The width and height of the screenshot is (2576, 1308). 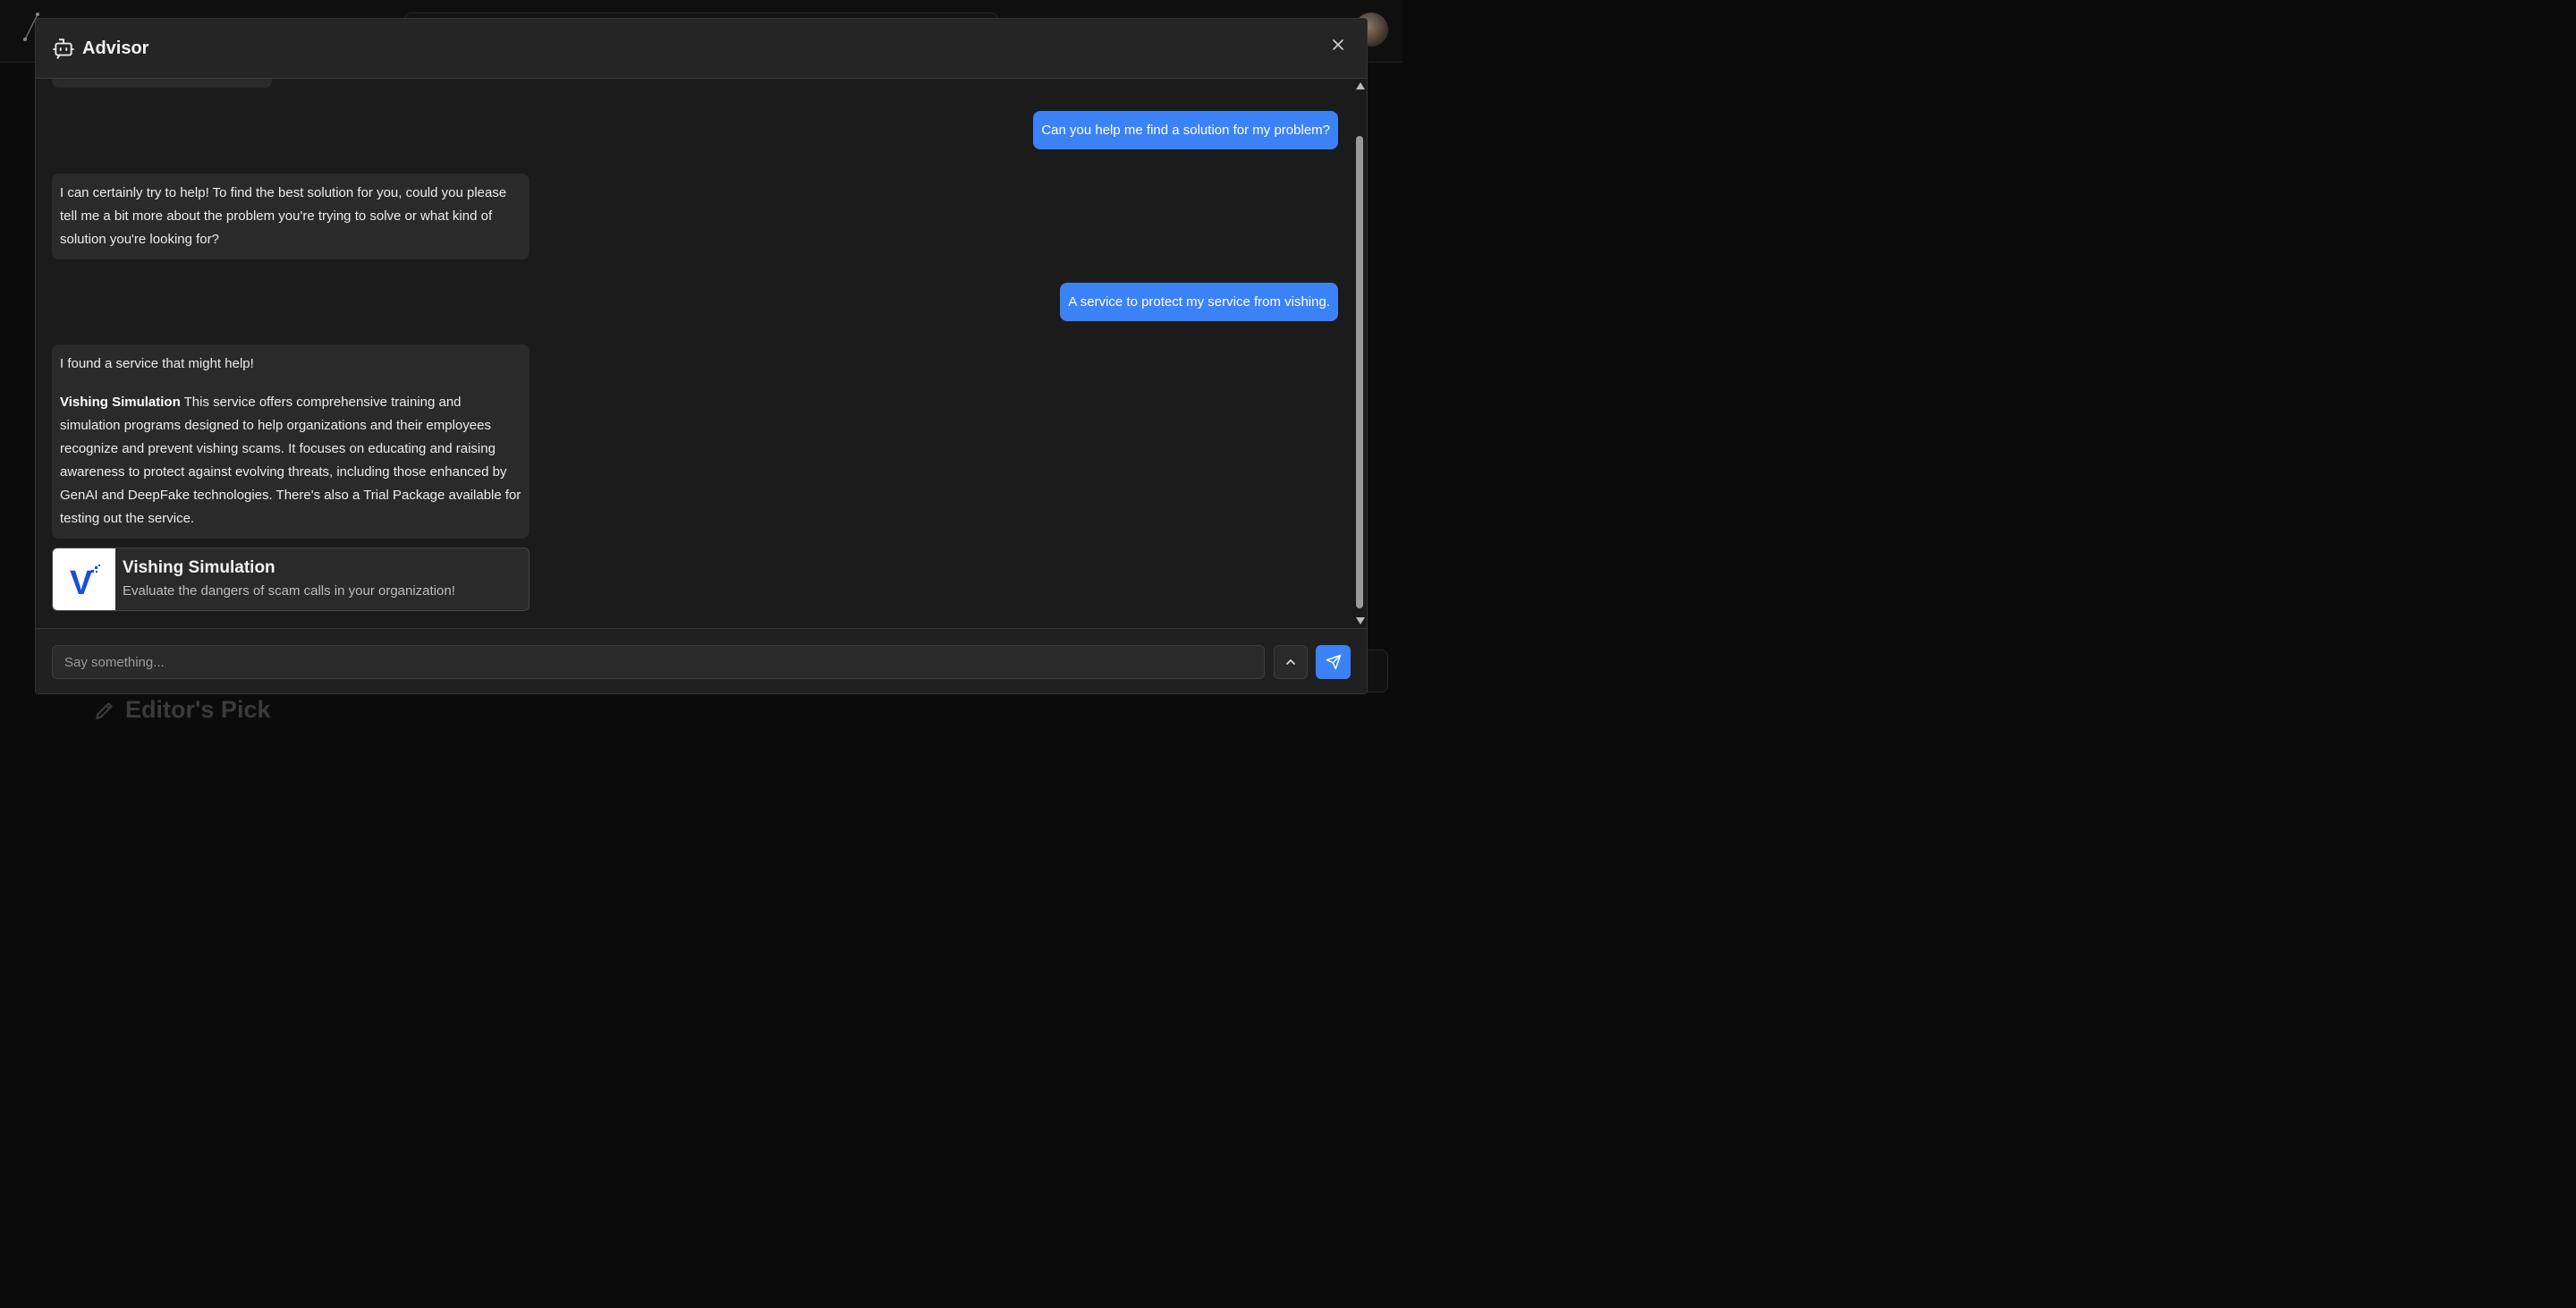 What do you see at coordinates (115, 48) in the screenshot?
I see `dialog-title: Advisor` at bounding box center [115, 48].